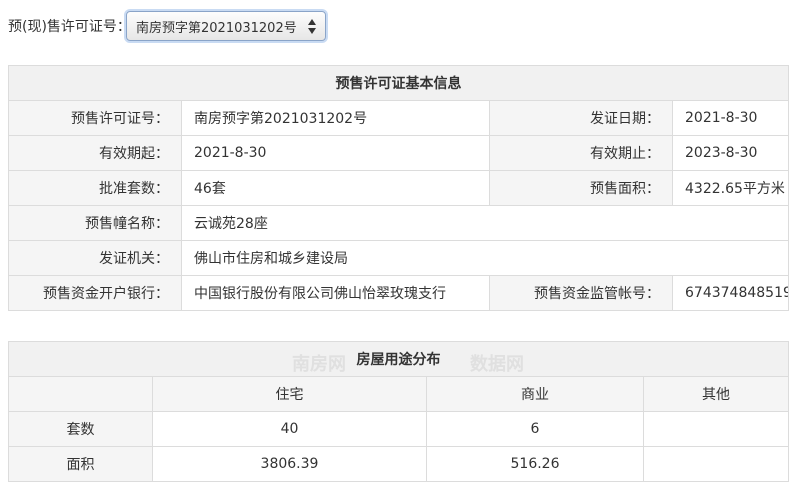 This screenshot has width=800, height=500. Describe the element at coordinates (95, 258) in the screenshot. I see `issuer-label: 发证机关：` at that location.